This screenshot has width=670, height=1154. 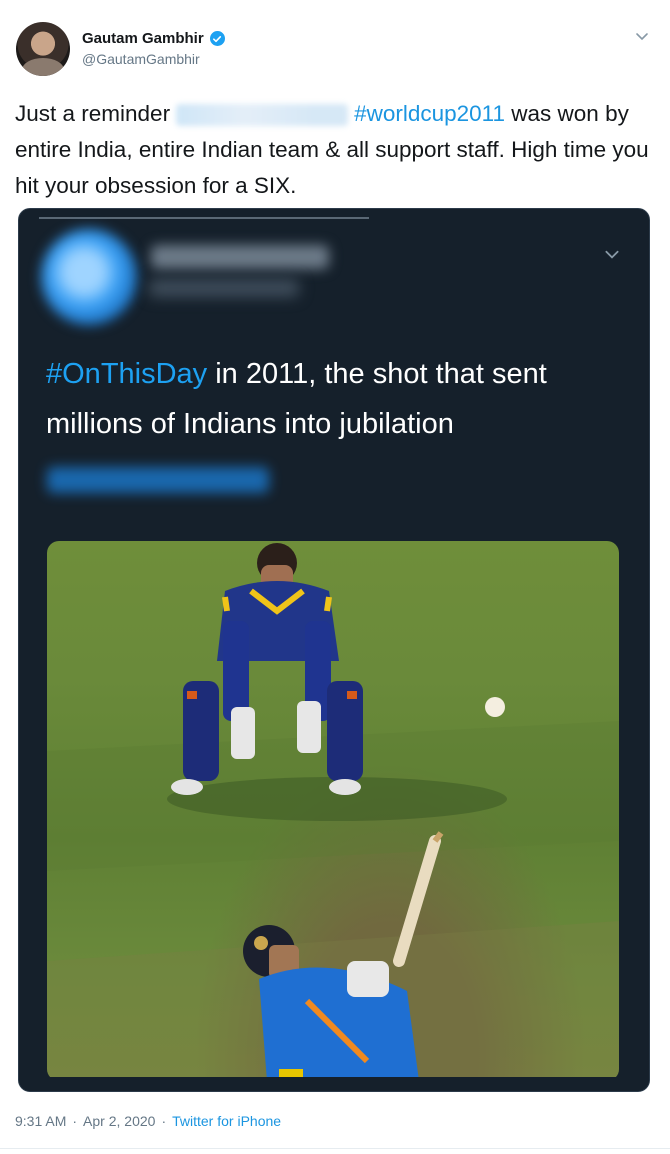 What do you see at coordinates (43, 67) in the screenshot?
I see `avatar-shoulders` at bounding box center [43, 67].